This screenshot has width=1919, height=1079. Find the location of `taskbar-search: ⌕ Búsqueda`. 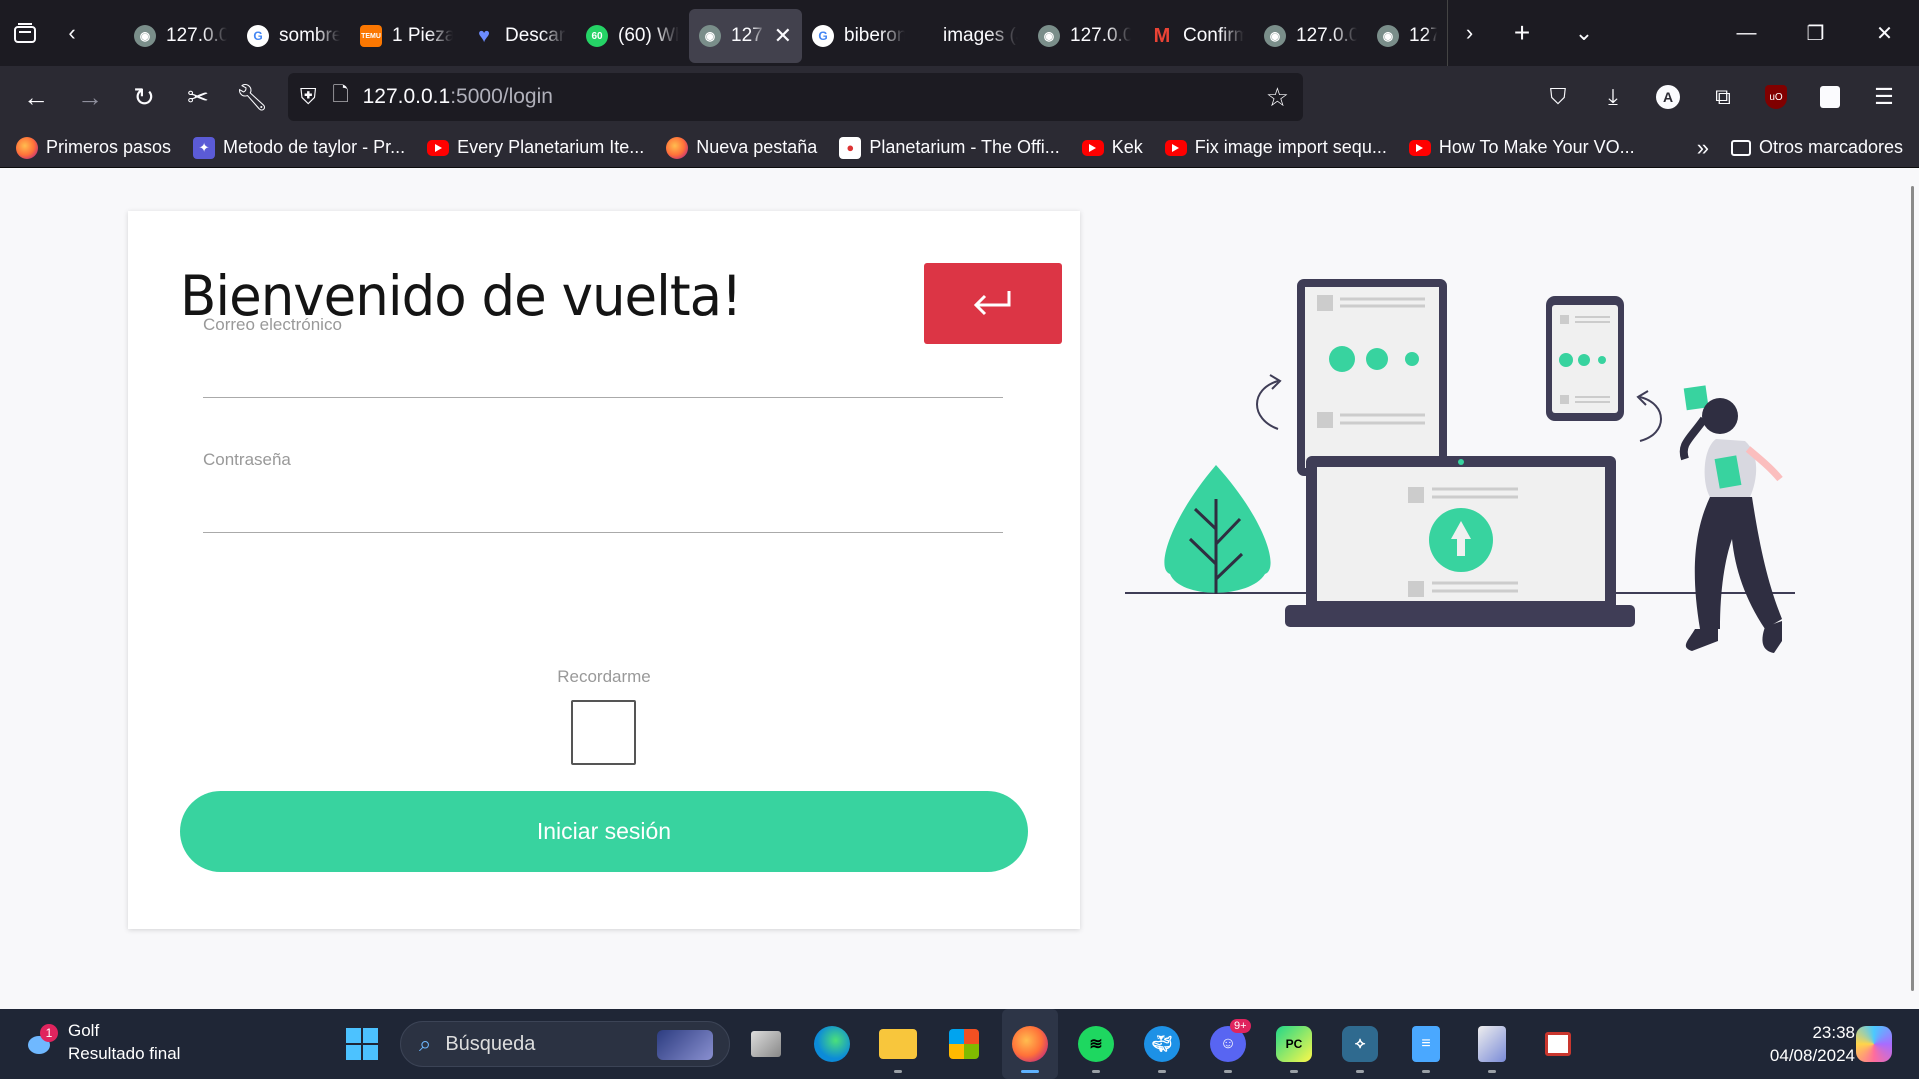

taskbar-search: ⌕ Búsqueda is located at coordinates (565, 1044).